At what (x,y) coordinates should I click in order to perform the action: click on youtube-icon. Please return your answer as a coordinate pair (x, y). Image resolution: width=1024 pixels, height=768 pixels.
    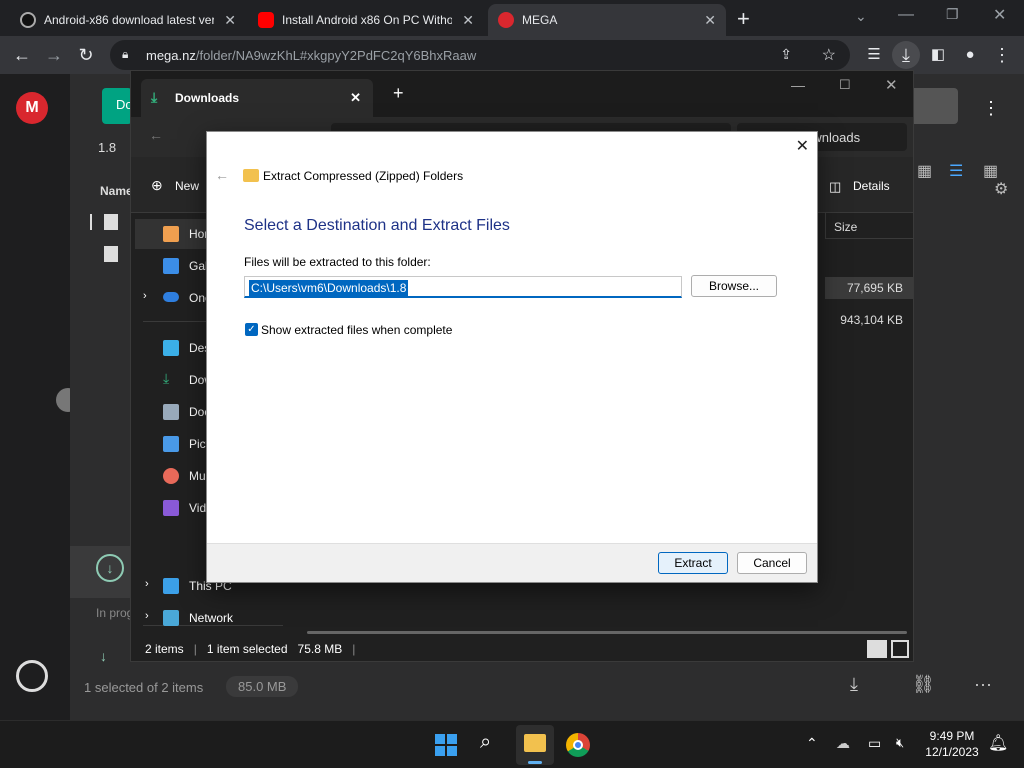
    Looking at the image, I should click on (266, 20).